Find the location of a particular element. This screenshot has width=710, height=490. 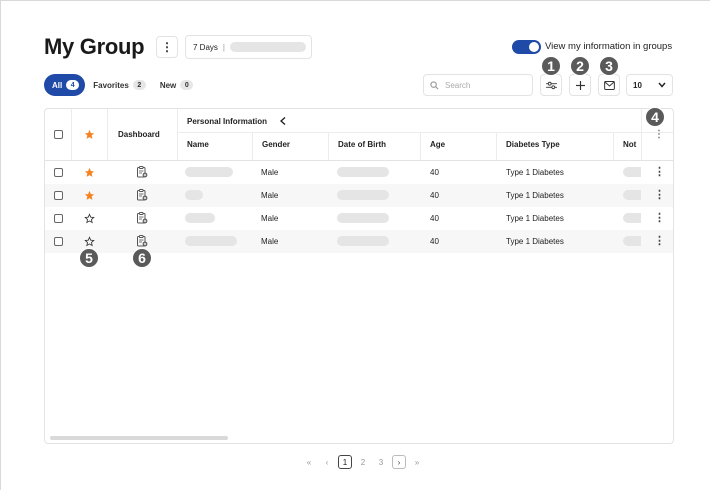

page-button: 3 is located at coordinates (381, 462).